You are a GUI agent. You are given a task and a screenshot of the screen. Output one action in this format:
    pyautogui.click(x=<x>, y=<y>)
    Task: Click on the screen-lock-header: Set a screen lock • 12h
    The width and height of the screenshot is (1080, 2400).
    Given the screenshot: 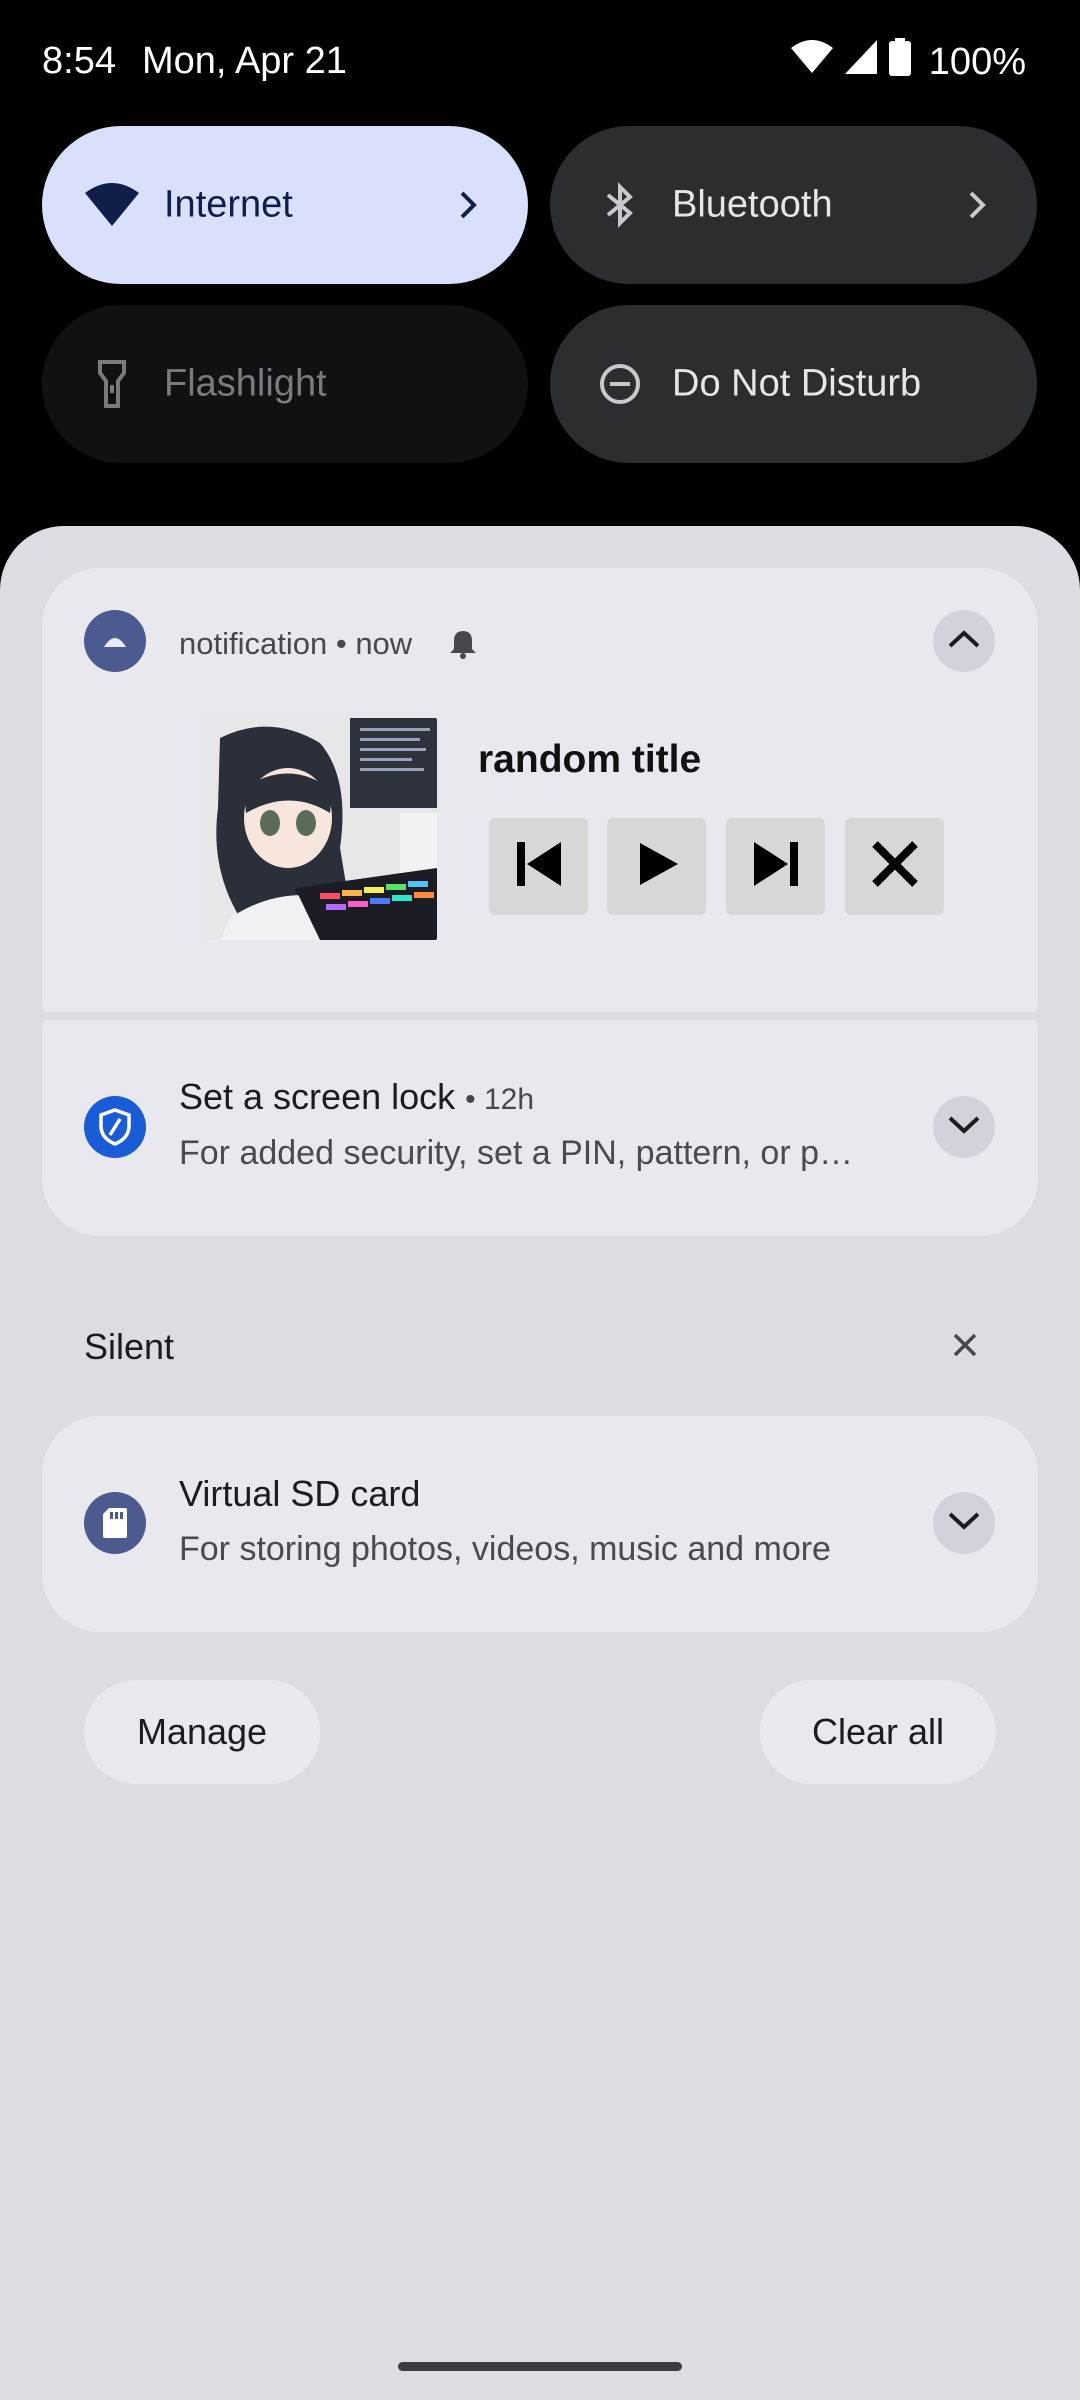 What is the action you would take?
    pyautogui.click(x=356, y=1097)
    